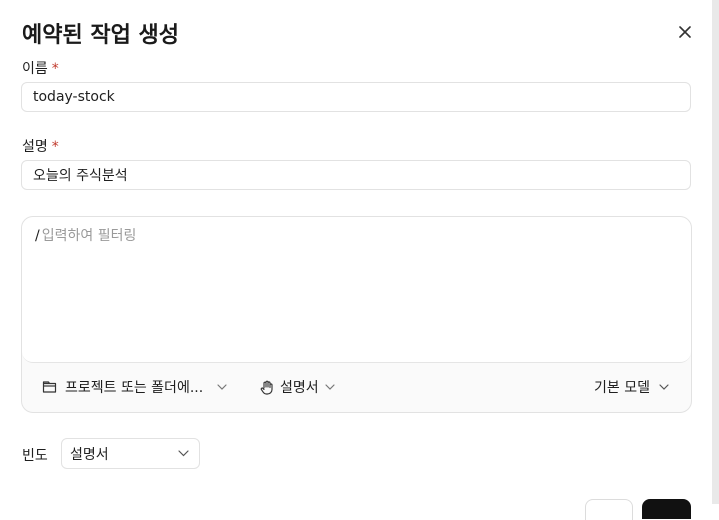 Image resolution: width=719 pixels, height=520 pixels. Describe the element at coordinates (49, 387) in the screenshot. I see `folder-icon` at that location.